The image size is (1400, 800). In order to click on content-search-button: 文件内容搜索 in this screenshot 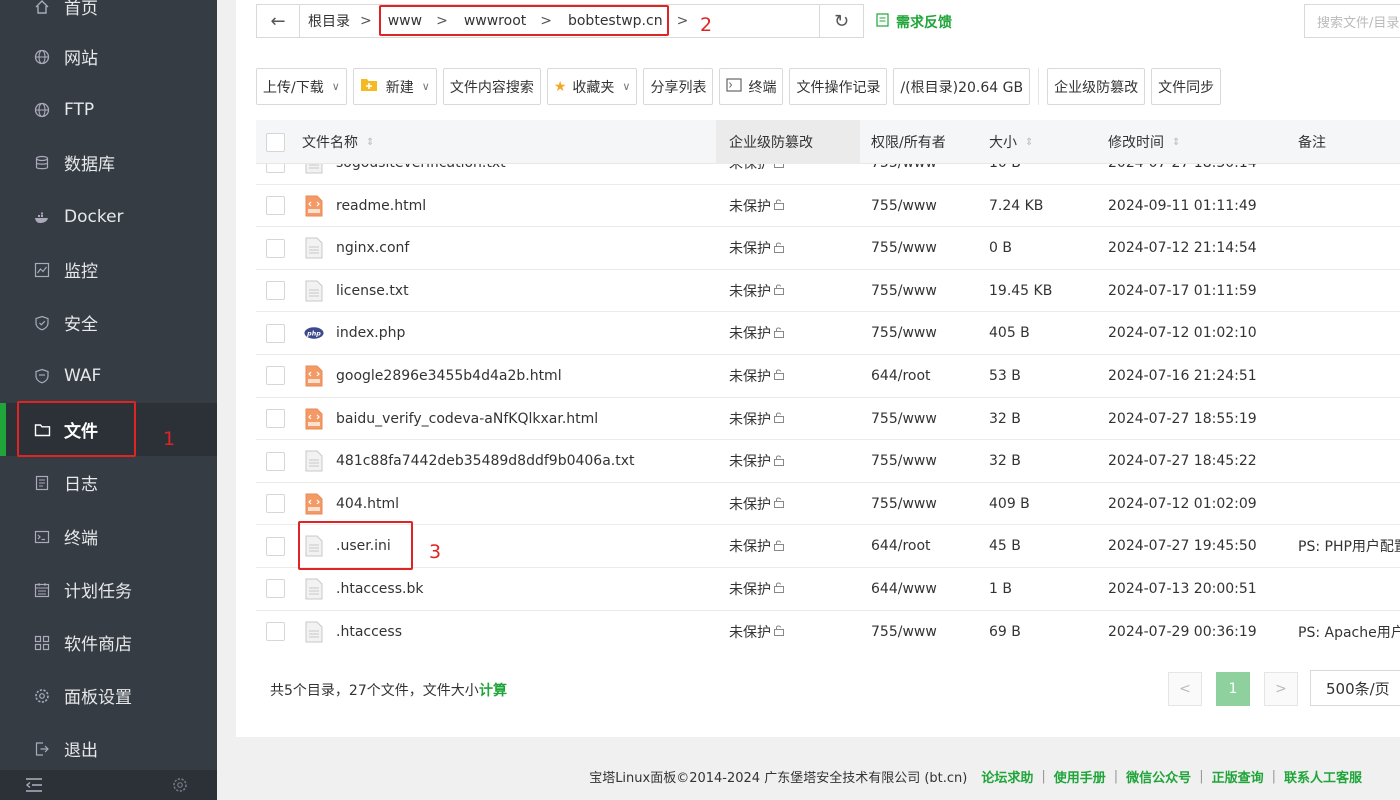, I will do `click(491, 86)`.